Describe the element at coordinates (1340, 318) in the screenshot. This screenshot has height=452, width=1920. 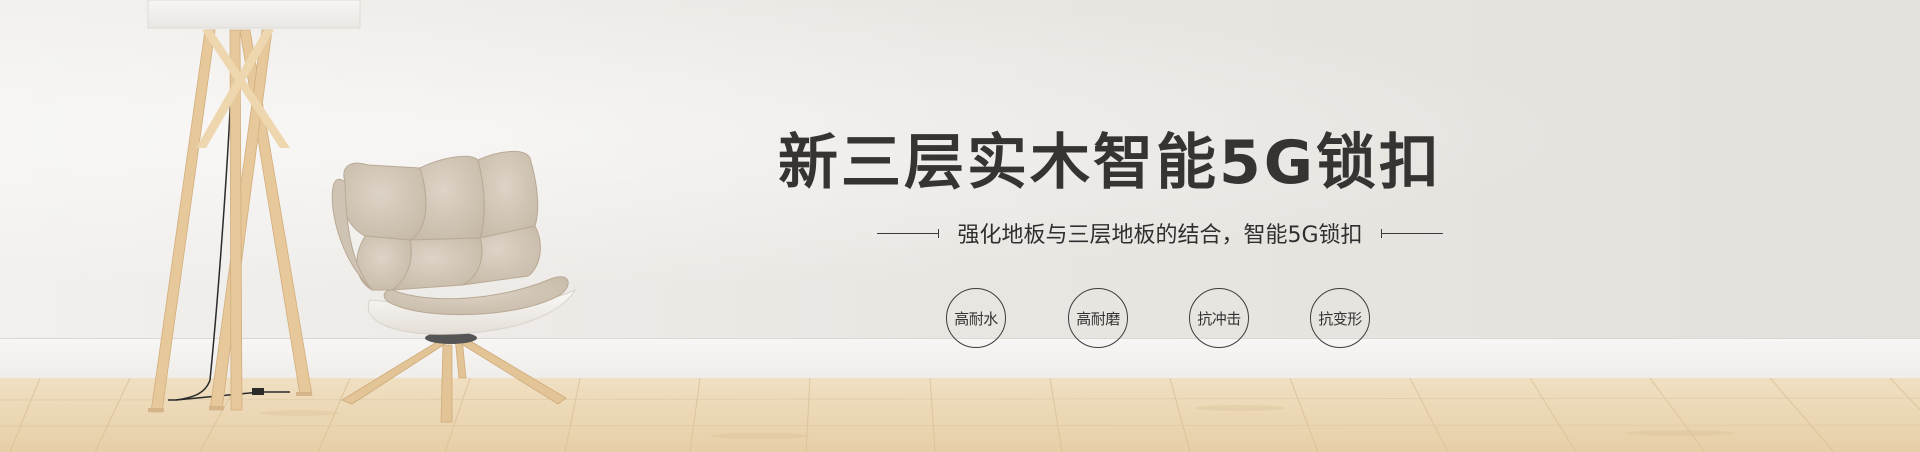
I see `feature-badge-deform: 抗变形` at that location.